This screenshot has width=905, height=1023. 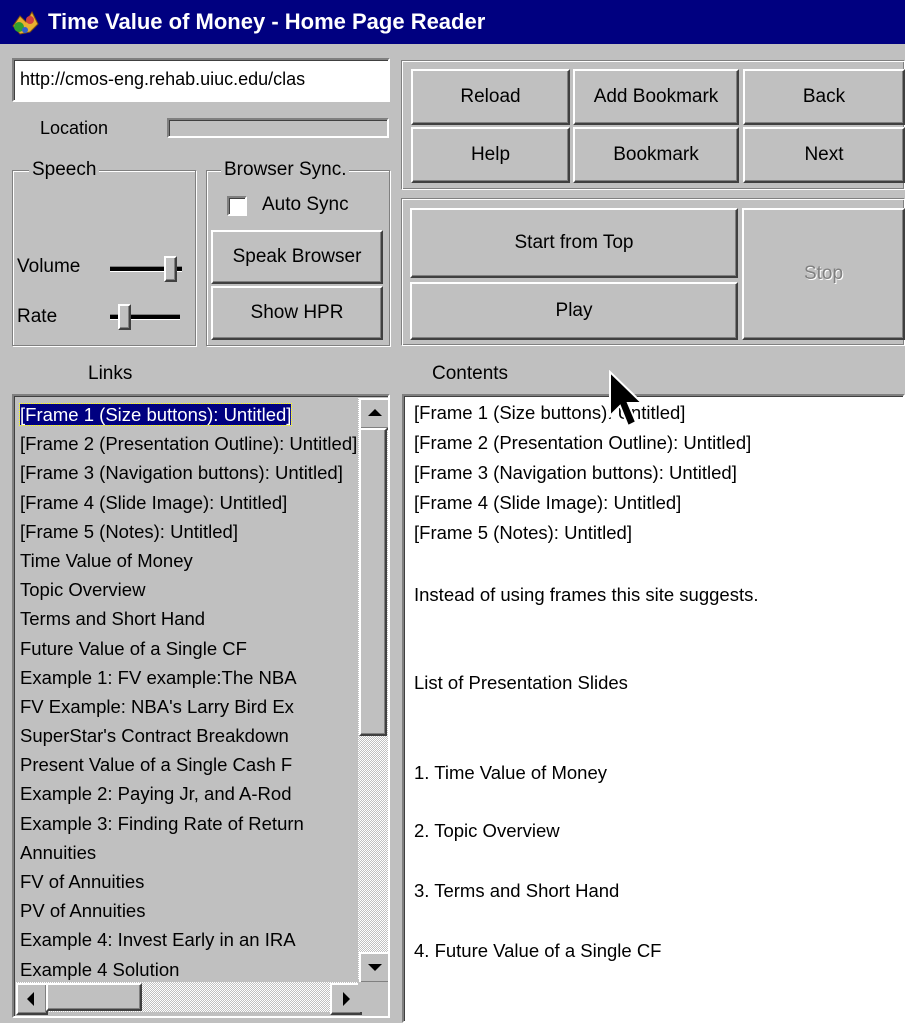 What do you see at coordinates (823, 274) in the screenshot?
I see `stop-button: Stop` at bounding box center [823, 274].